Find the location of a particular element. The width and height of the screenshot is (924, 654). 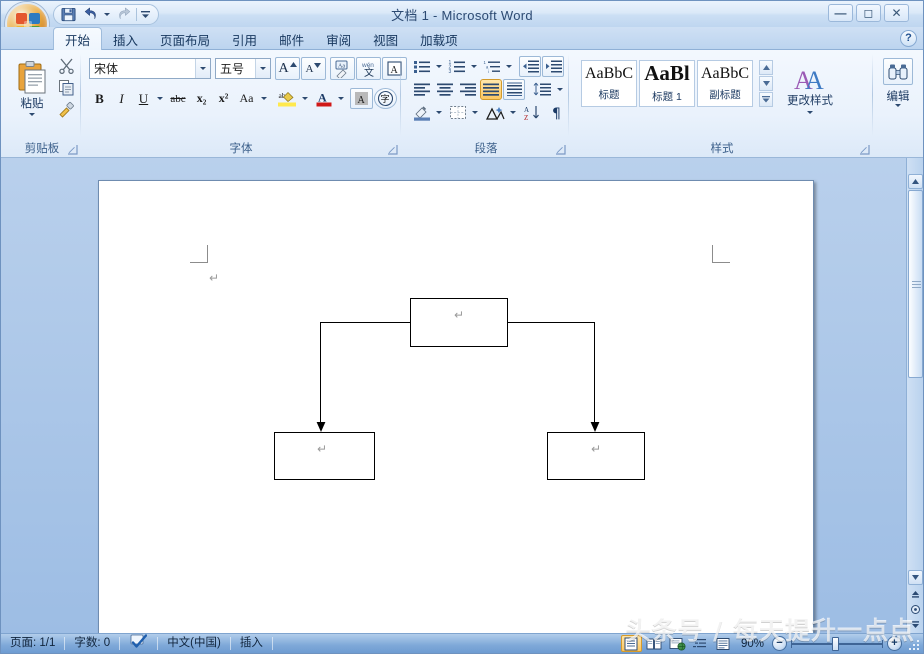

change-case-dropdown is located at coordinates (264, 98).